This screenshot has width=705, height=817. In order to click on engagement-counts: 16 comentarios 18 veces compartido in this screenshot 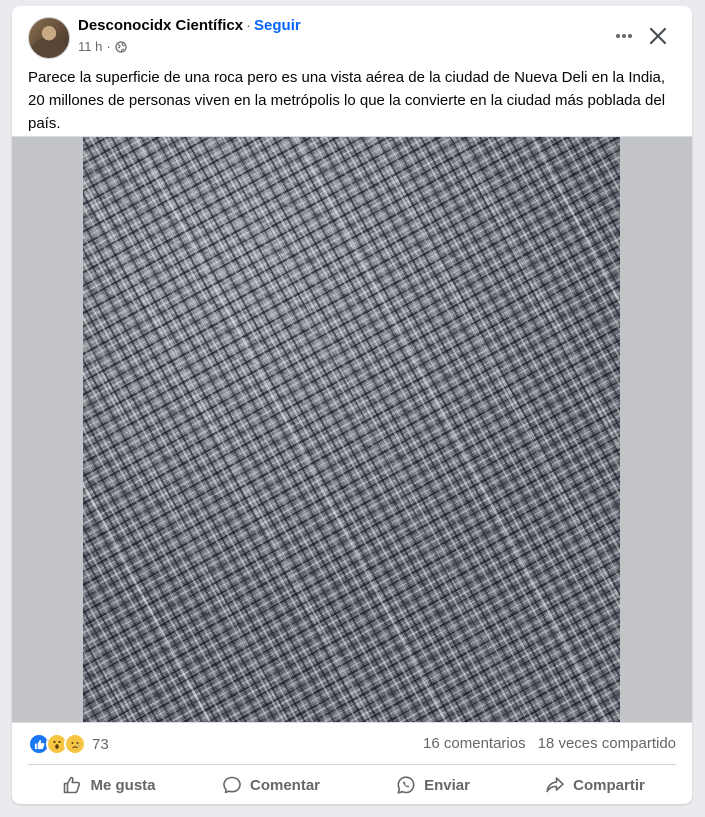, I will do `click(549, 743)`.